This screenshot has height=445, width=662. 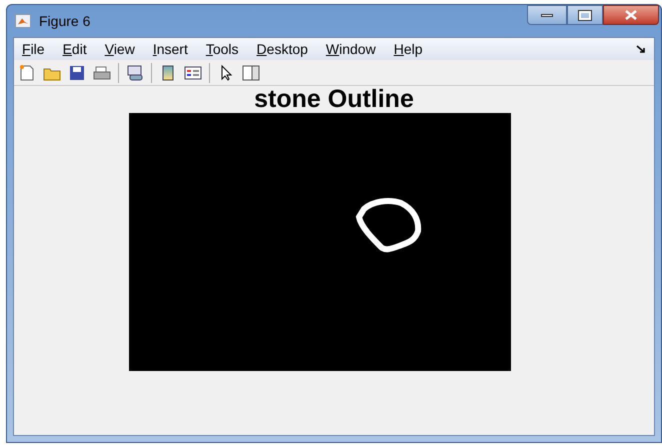 What do you see at coordinates (251, 73) in the screenshot?
I see `property-panel-icon` at bounding box center [251, 73].